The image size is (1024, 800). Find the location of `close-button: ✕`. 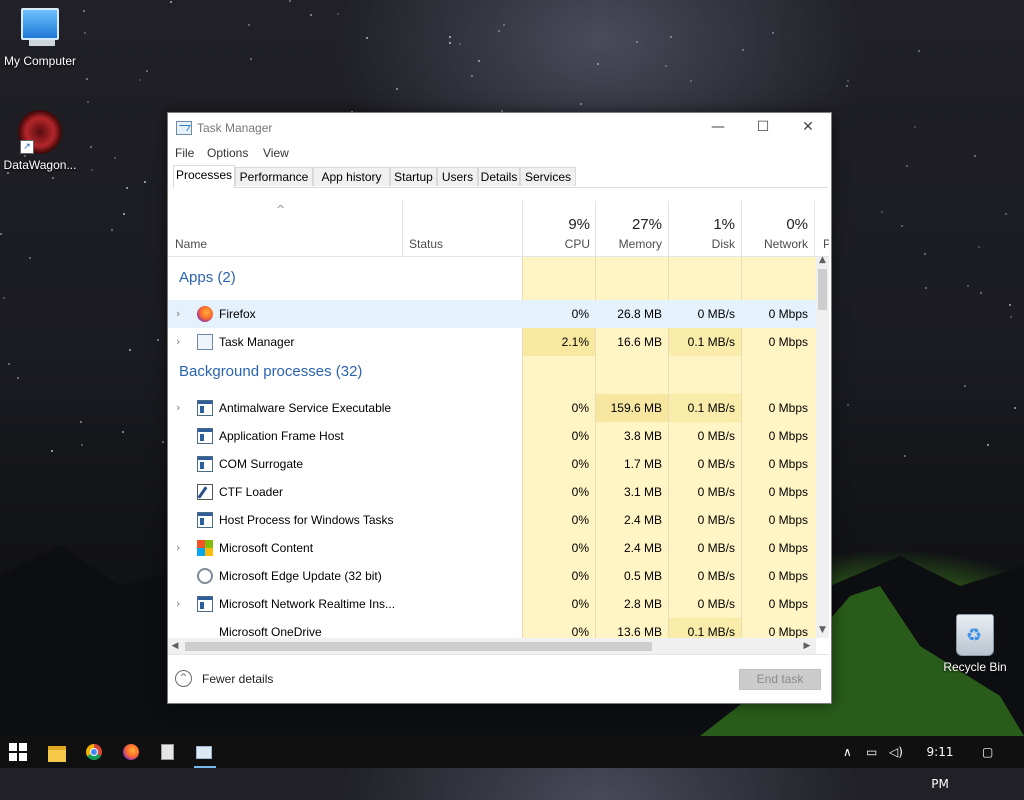

close-button: ✕ is located at coordinates (808, 128).